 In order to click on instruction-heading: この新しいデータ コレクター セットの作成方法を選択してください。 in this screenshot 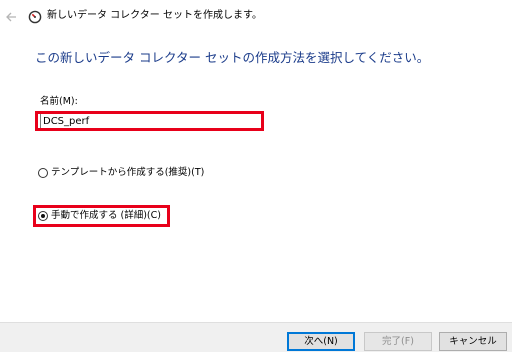, I will do `click(232, 57)`.